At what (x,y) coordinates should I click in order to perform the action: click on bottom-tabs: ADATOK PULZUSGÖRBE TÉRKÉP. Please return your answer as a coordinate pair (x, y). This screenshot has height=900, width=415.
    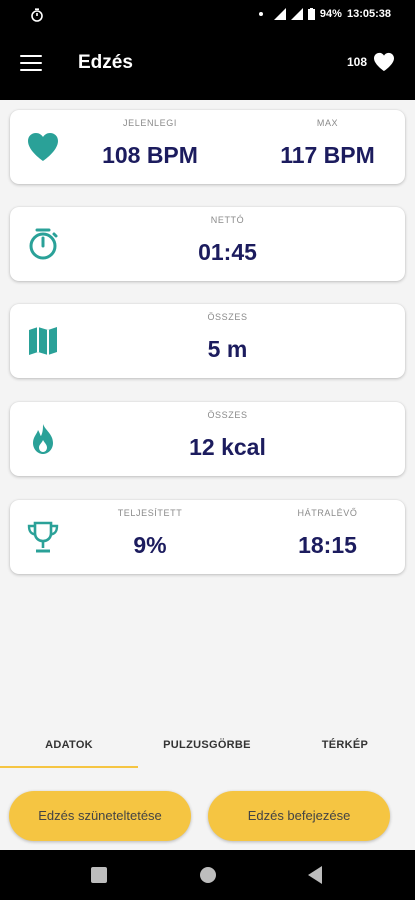
    Looking at the image, I should click on (207, 748).